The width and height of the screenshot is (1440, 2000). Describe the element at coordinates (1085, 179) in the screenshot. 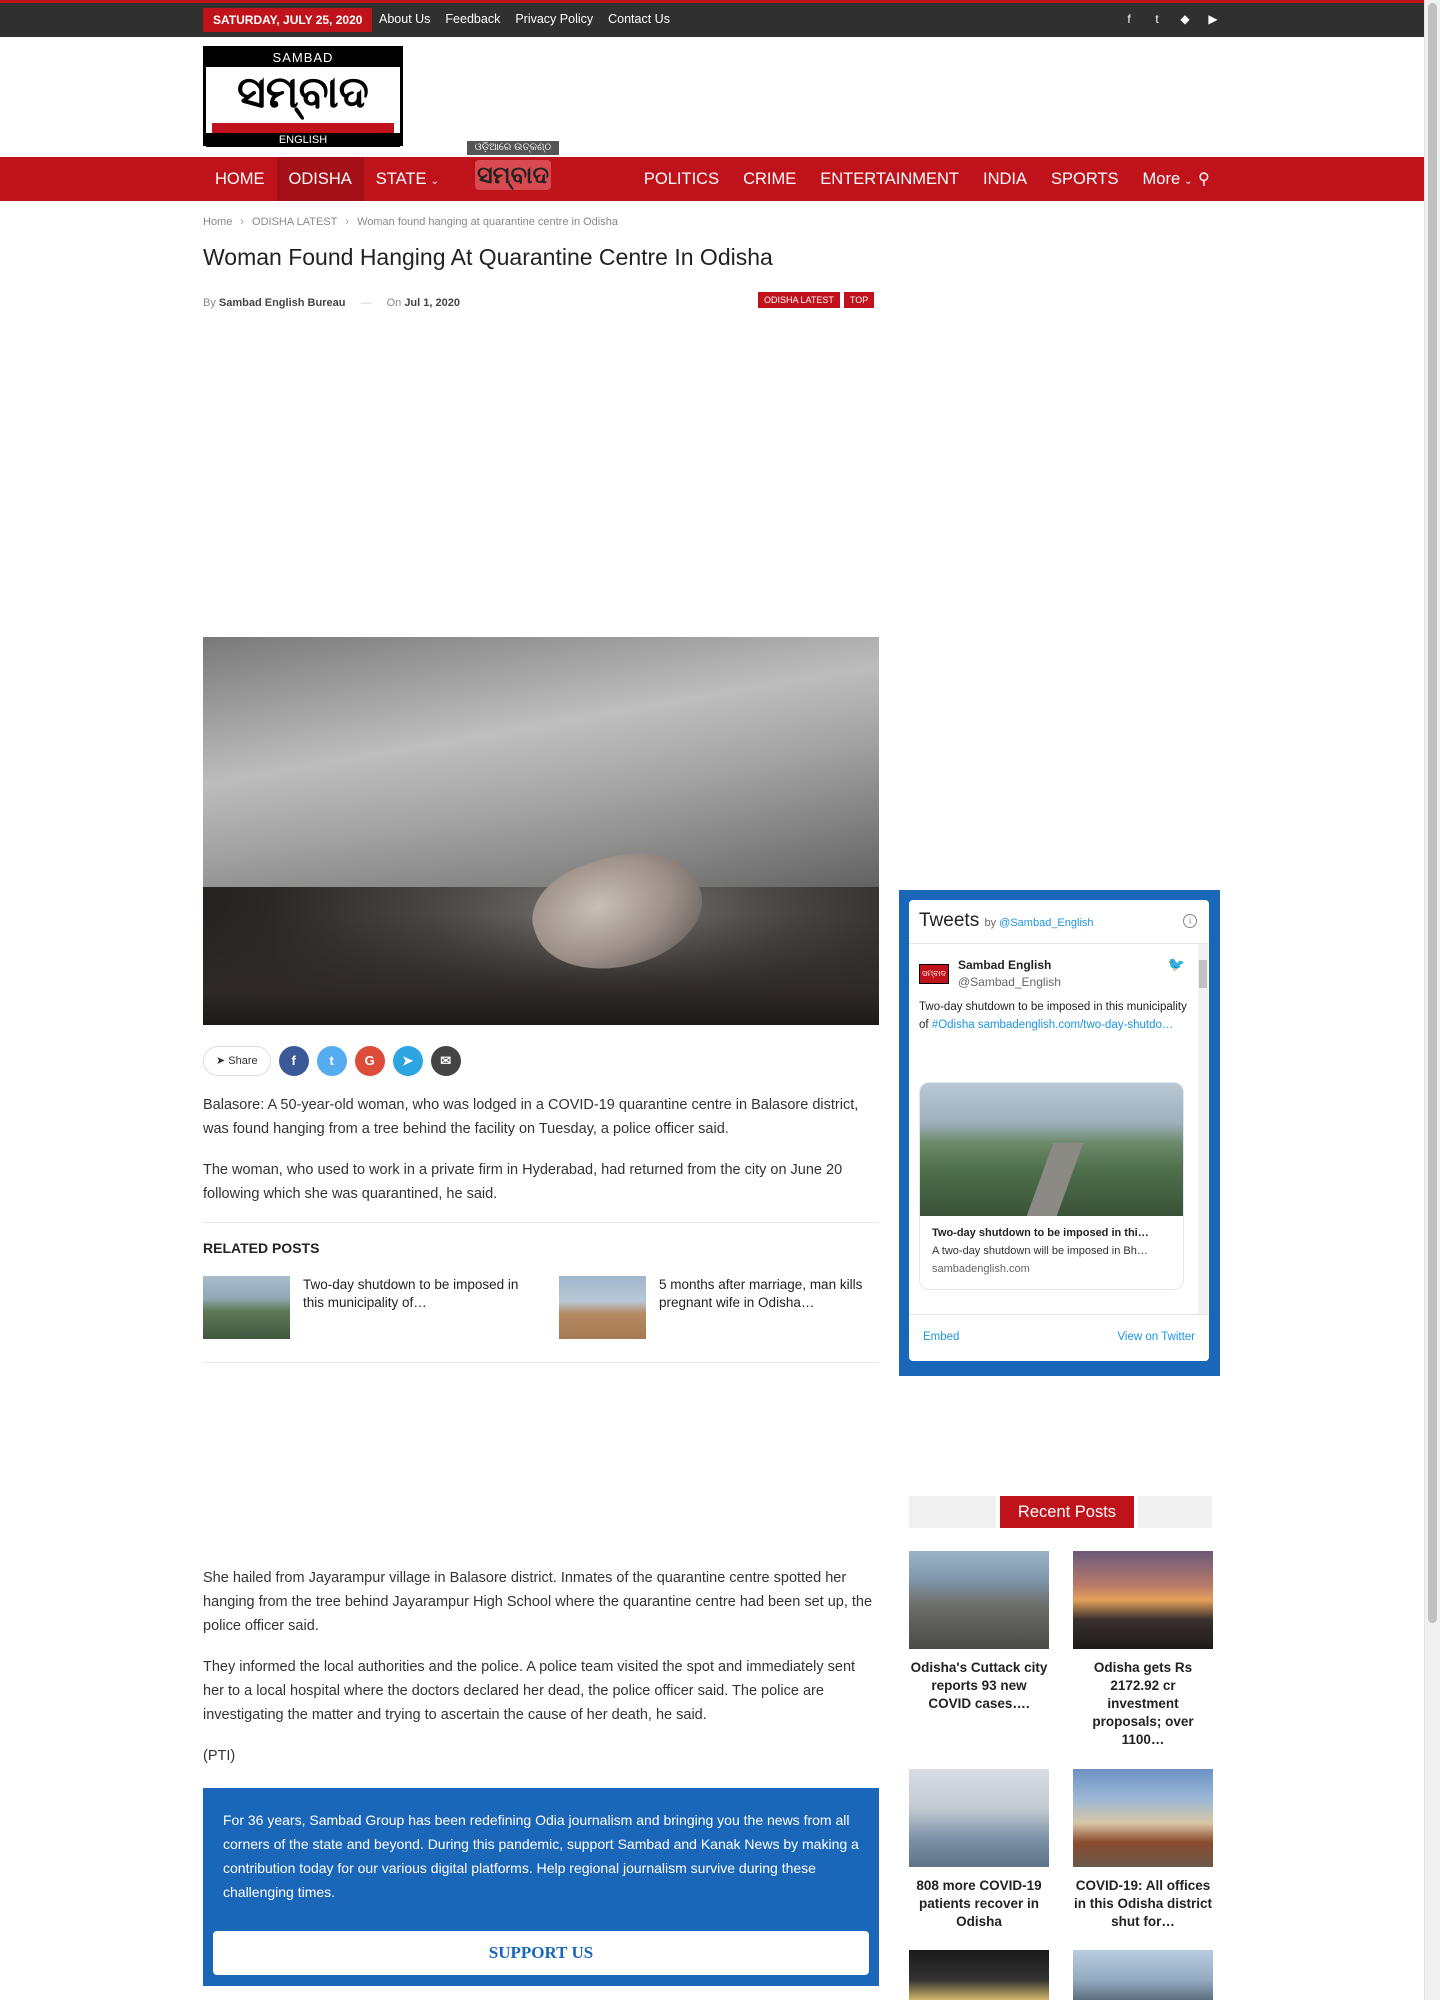

I see `nav-sports: SPORTS` at that location.